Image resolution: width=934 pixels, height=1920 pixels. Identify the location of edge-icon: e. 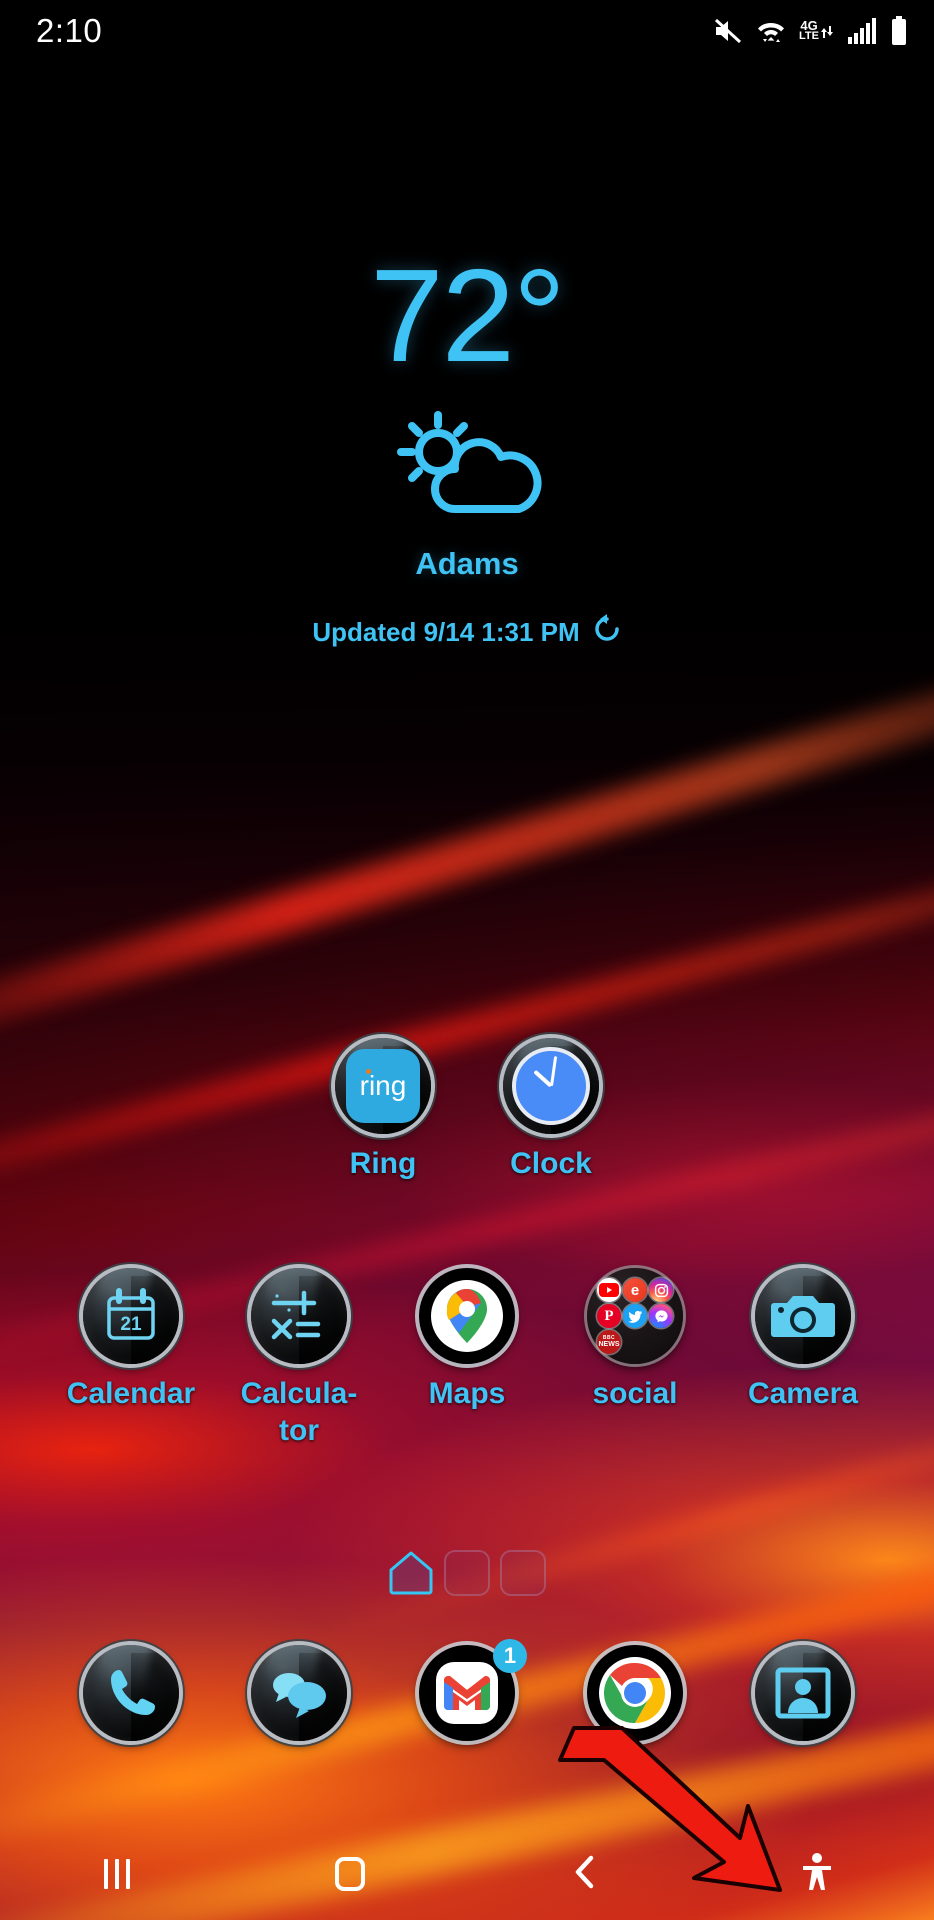
(635, 1290).